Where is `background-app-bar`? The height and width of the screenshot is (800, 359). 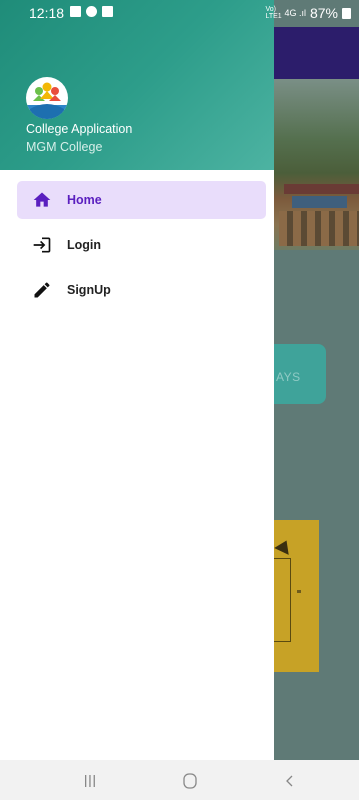
background-app-bar is located at coordinates (316, 53).